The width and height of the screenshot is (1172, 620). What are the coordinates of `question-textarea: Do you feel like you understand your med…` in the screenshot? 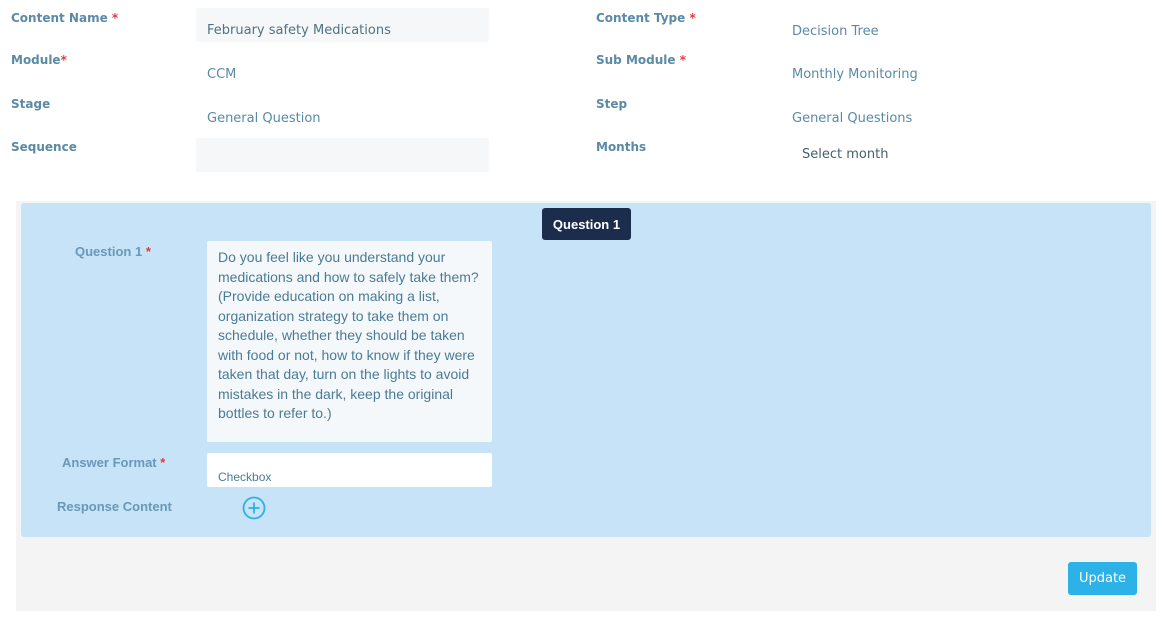 It's located at (349, 341).